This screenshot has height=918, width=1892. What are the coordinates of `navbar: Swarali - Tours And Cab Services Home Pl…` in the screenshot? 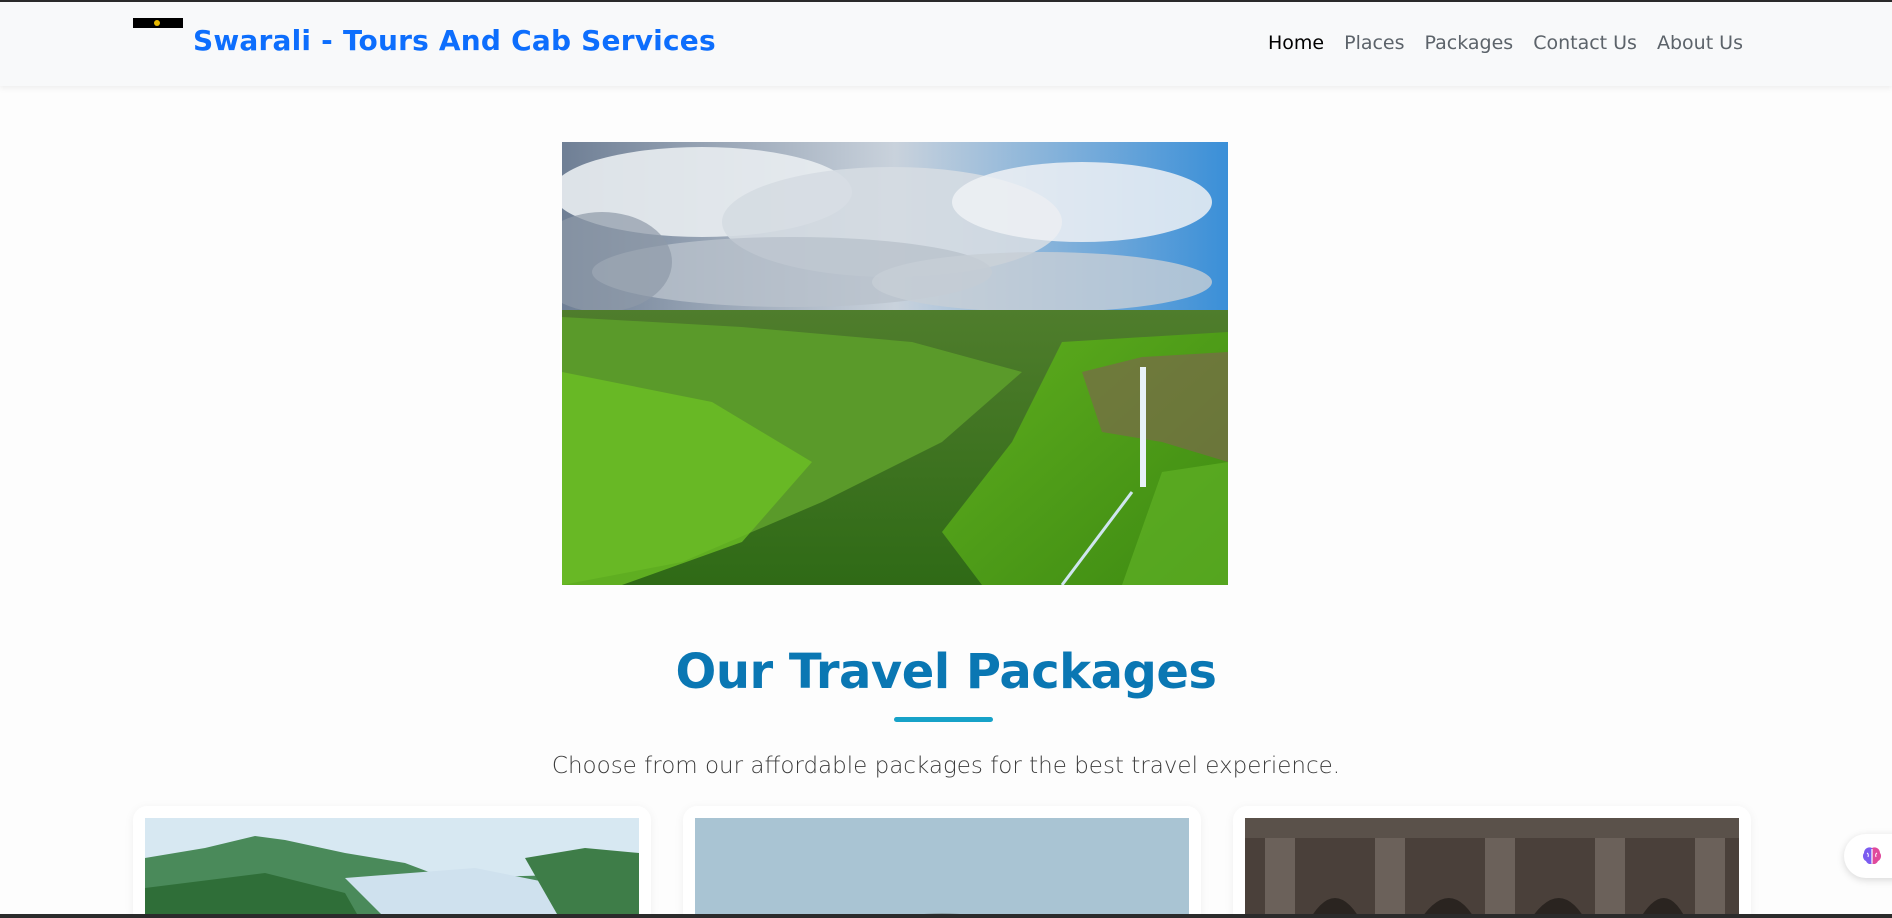 It's located at (946, 44).